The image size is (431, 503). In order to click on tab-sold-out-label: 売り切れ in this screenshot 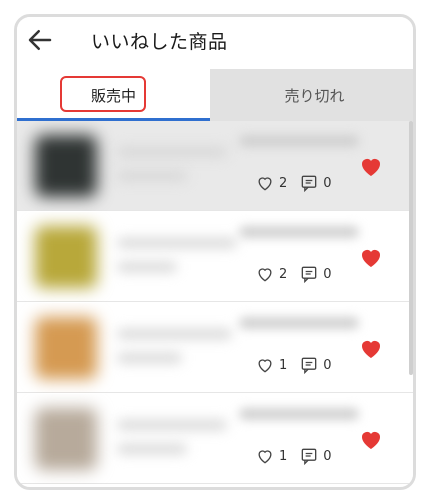, I will do `click(314, 95)`.